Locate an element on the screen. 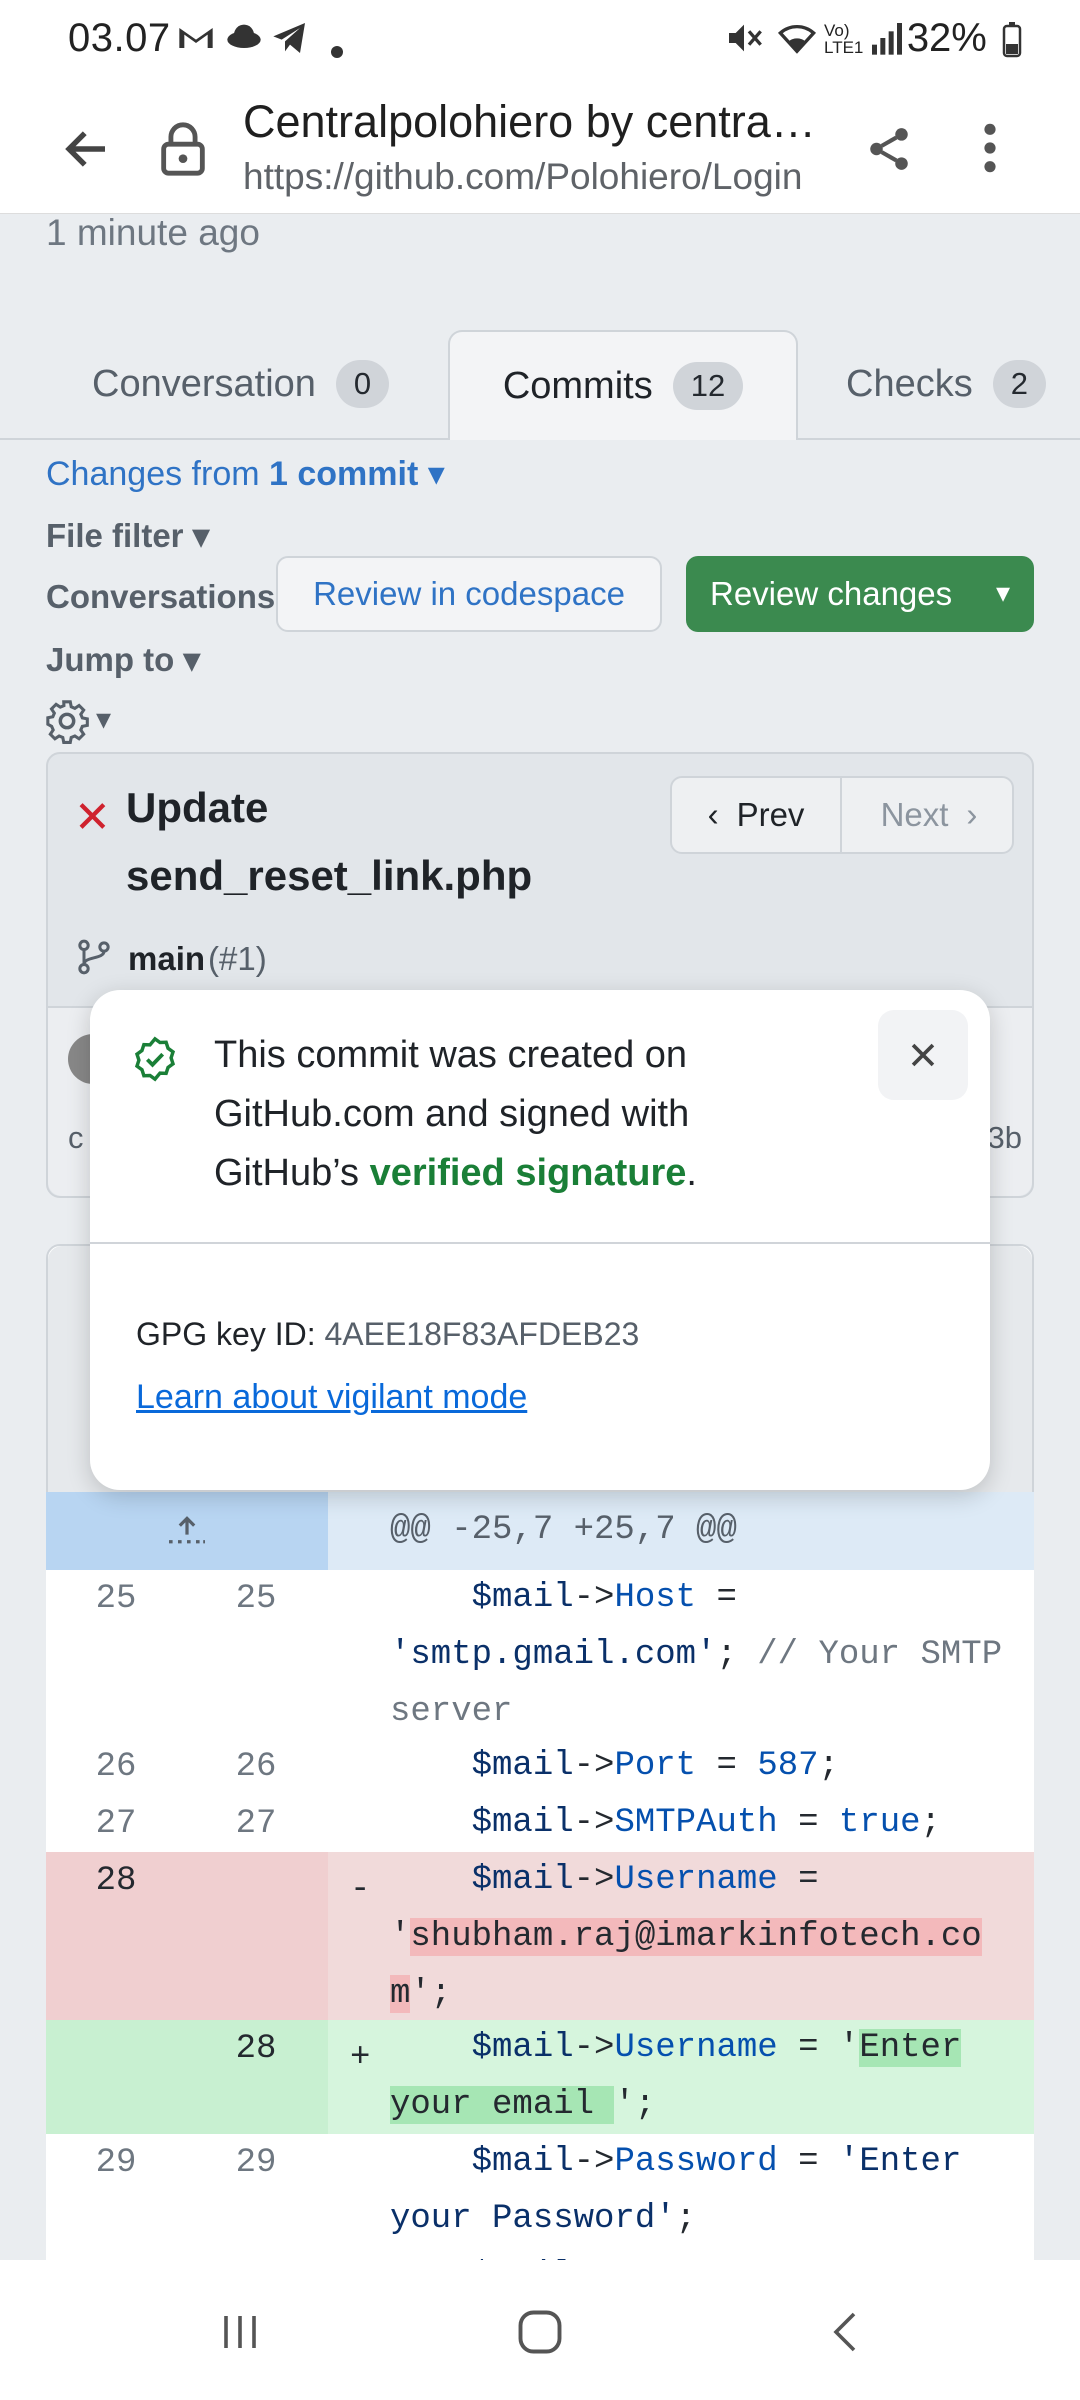  file-filter-dropdown: File filter ▾ is located at coordinates (127, 535).